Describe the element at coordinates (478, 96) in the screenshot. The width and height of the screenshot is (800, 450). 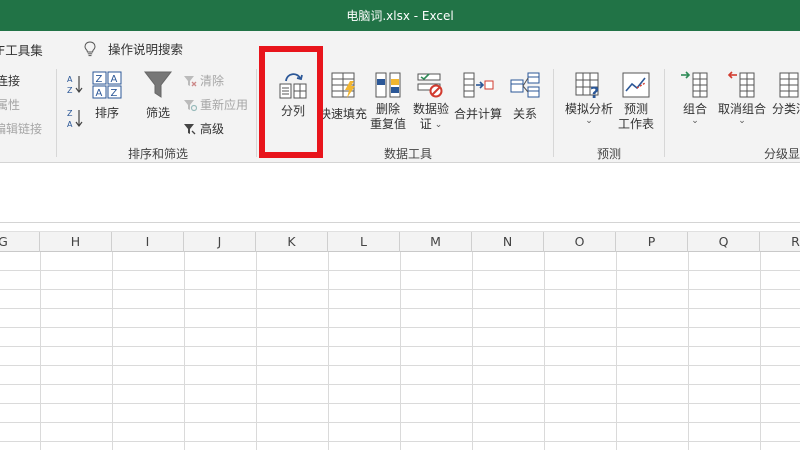
I see `consolidate-button: 合并计算` at that location.